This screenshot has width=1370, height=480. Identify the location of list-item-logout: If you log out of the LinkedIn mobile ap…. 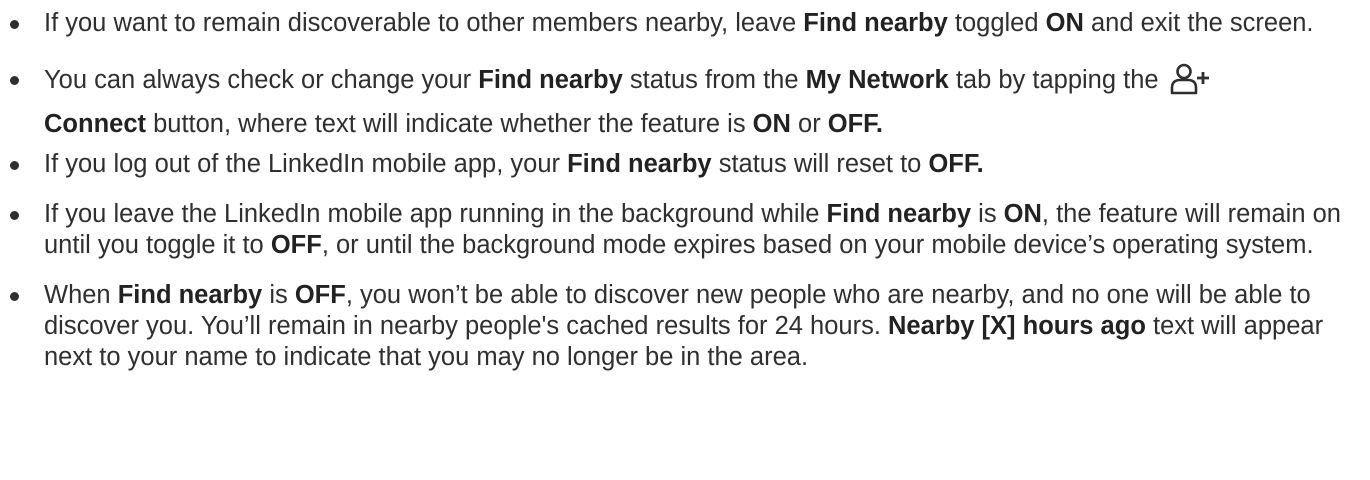
(685, 164).